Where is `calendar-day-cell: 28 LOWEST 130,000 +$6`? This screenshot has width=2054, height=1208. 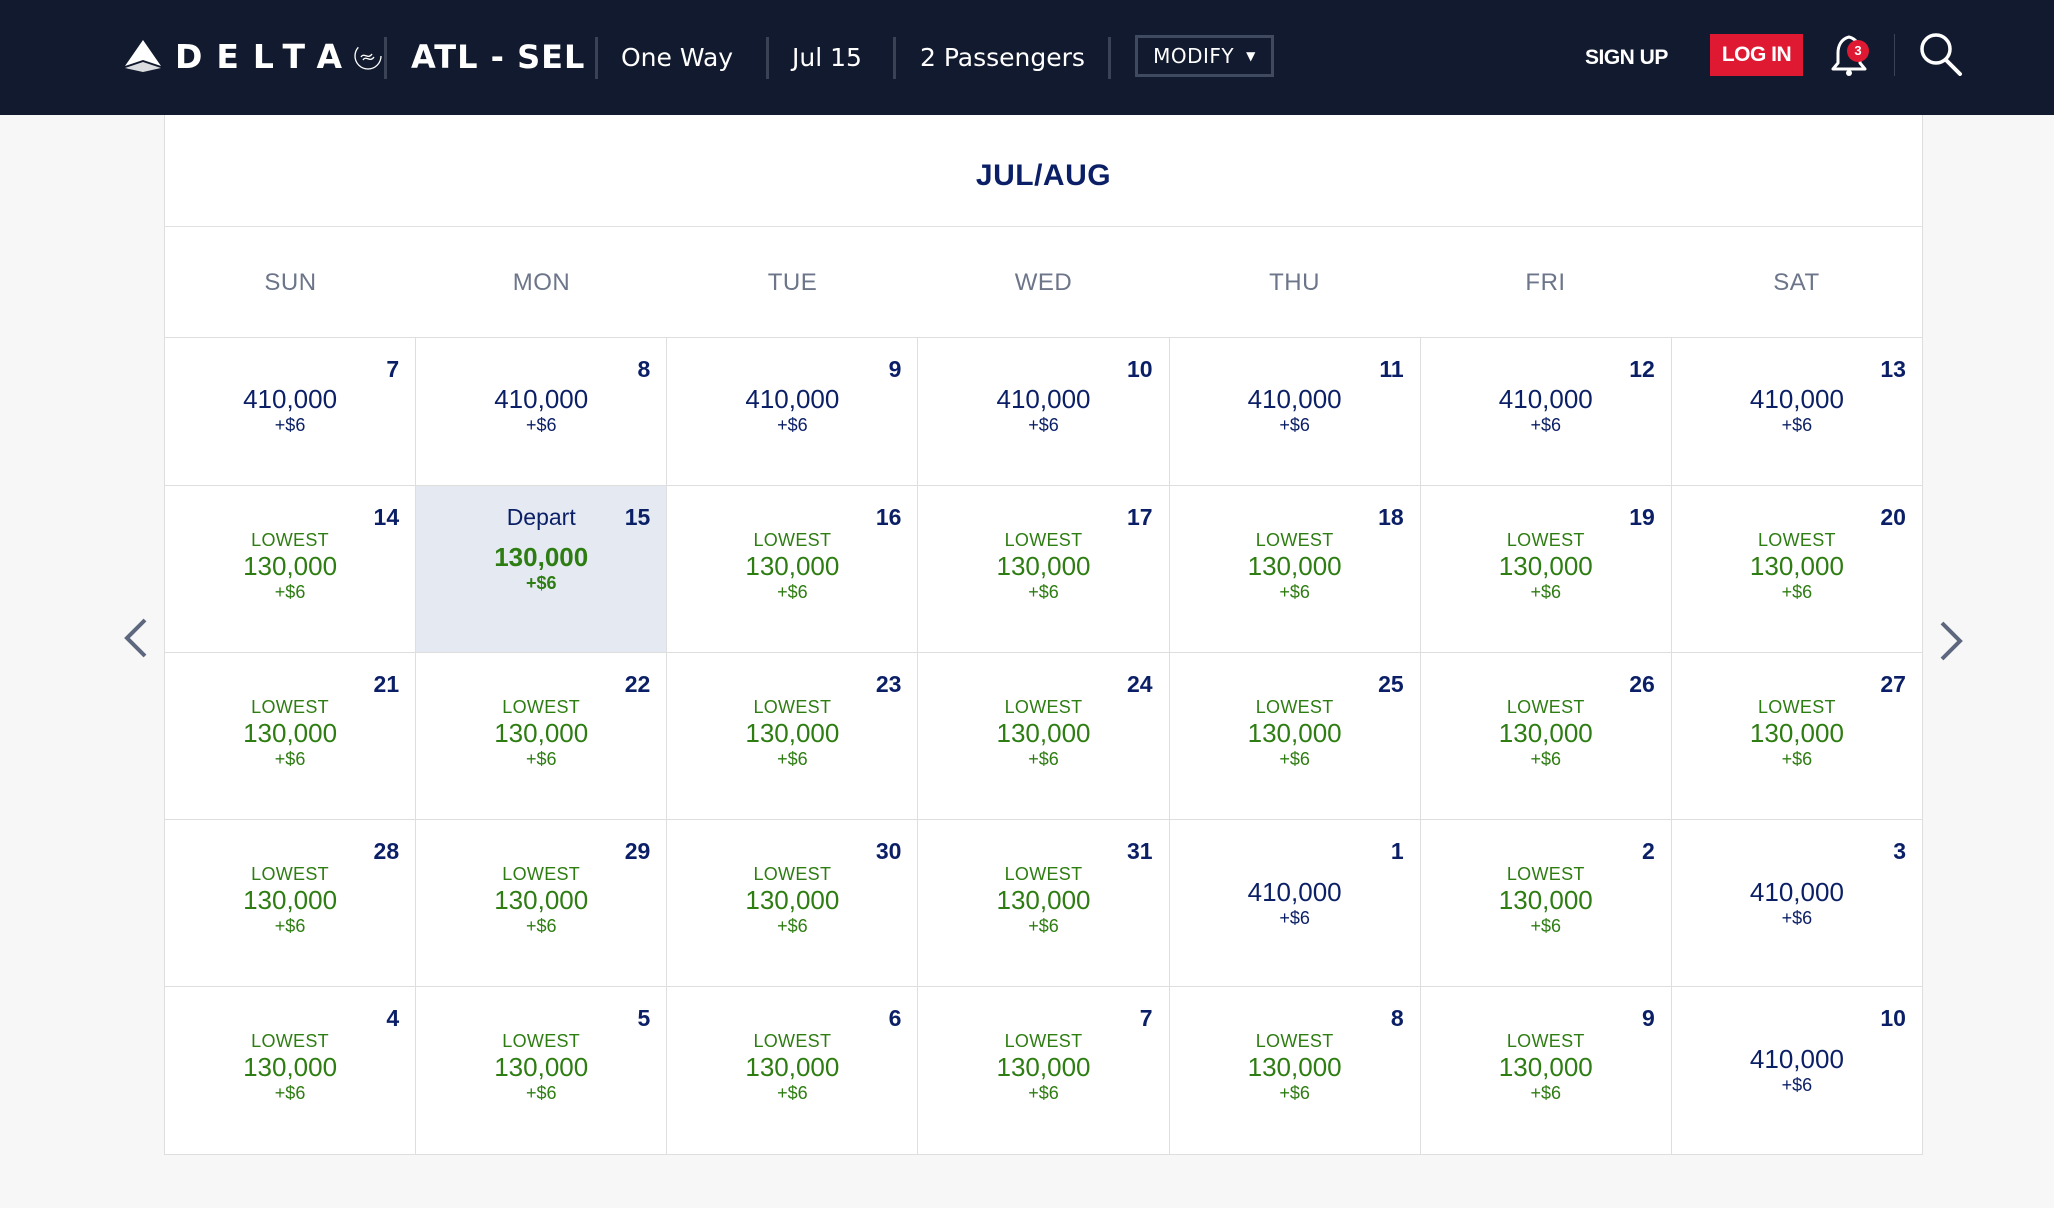
calendar-day-cell: 28 LOWEST 130,000 +$6 is located at coordinates (291, 903).